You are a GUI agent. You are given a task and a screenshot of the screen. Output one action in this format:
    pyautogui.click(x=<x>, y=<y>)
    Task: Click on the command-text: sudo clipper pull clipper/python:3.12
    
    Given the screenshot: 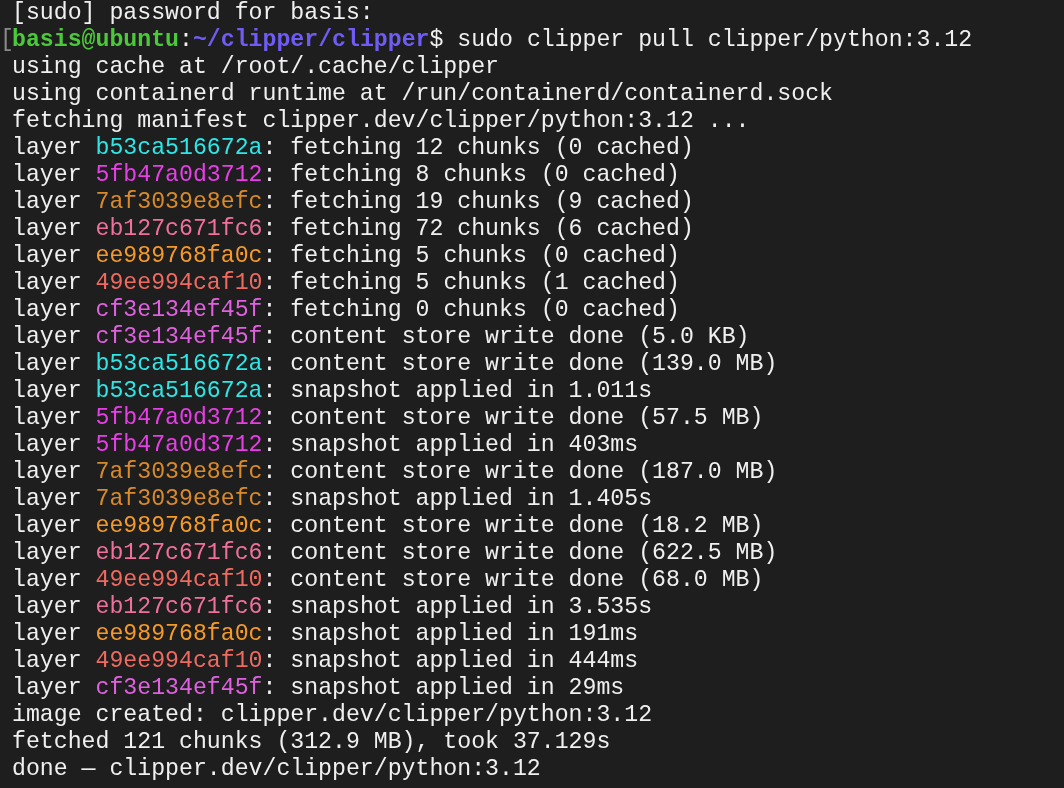 What is the action you would take?
    pyautogui.click(x=715, y=40)
    